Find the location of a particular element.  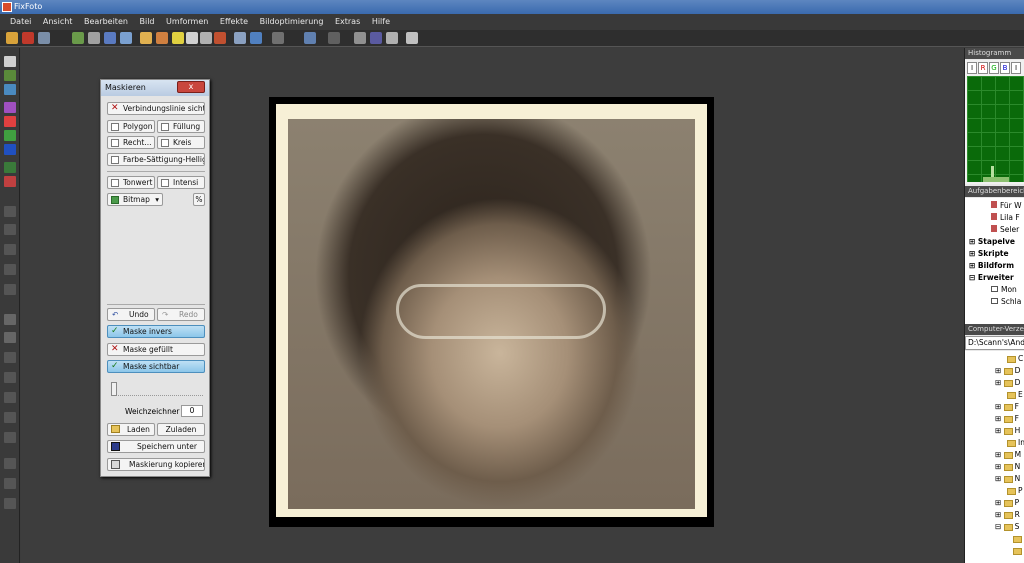

tab-intensity: I is located at coordinates (972, 68).